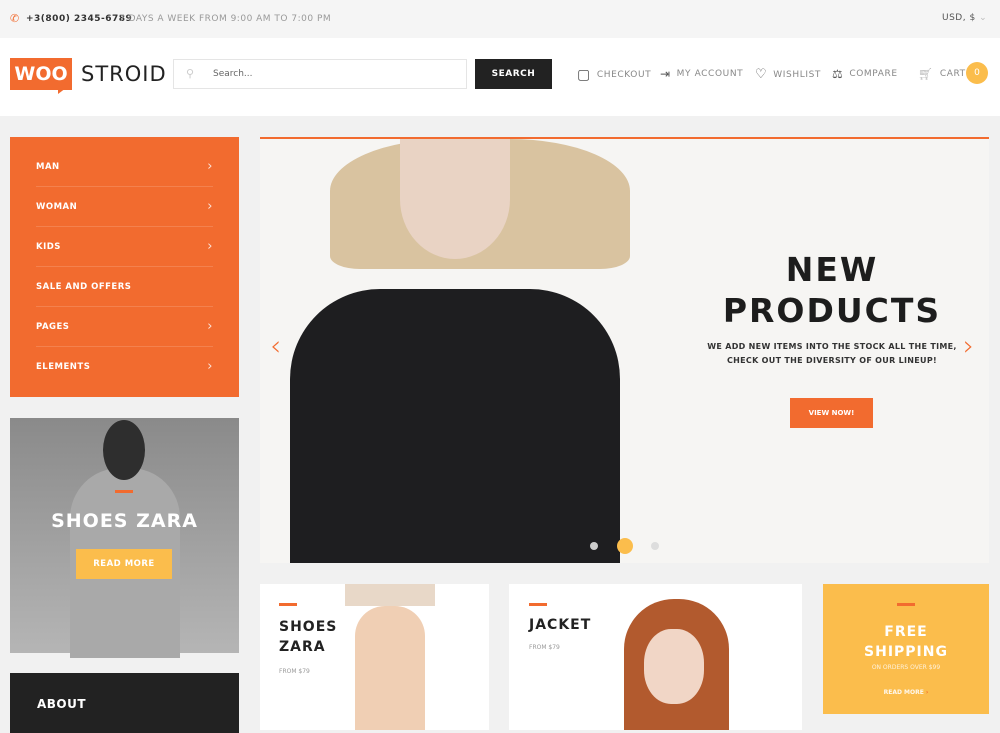 This screenshot has height=733, width=1000. Describe the element at coordinates (48, 167) in the screenshot. I see `menu-label: MAN` at that location.